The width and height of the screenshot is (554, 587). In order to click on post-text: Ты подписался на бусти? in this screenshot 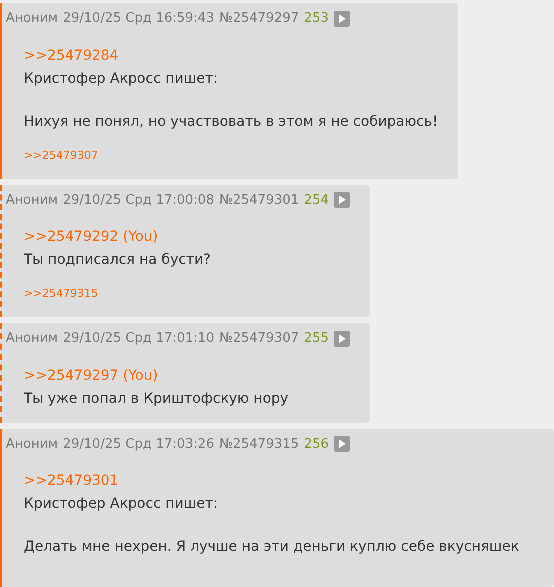, I will do `click(118, 260)`.